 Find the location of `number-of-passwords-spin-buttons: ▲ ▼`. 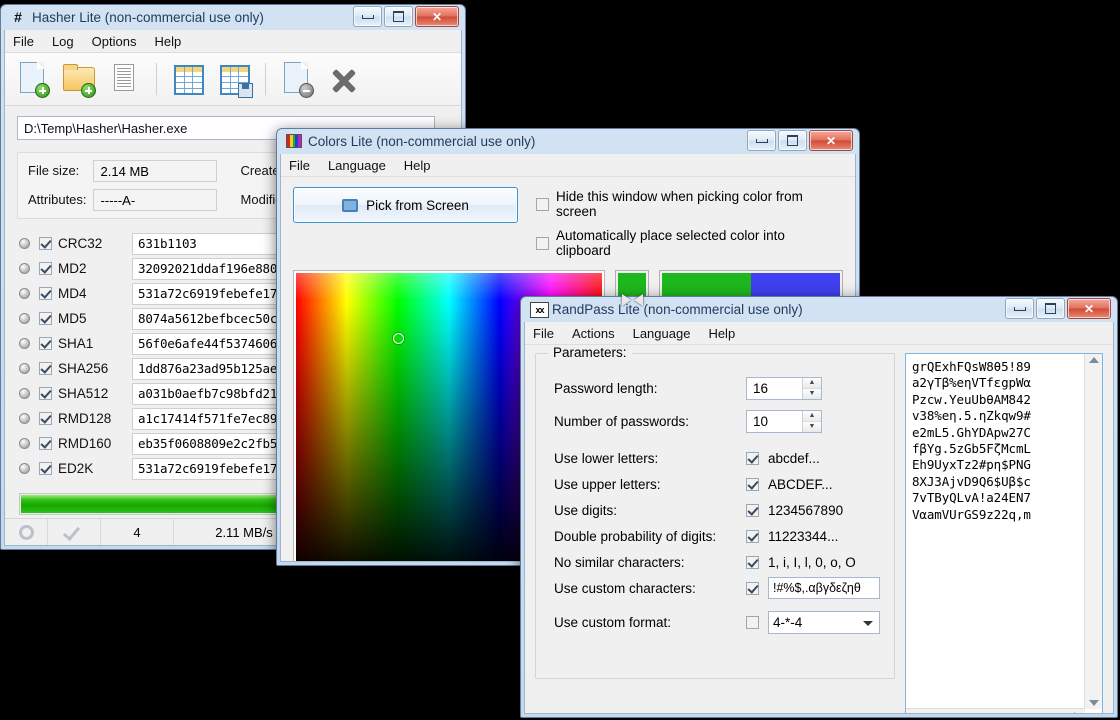

number-of-passwords-spin-buttons: ▲ ▼ is located at coordinates (811, 421).